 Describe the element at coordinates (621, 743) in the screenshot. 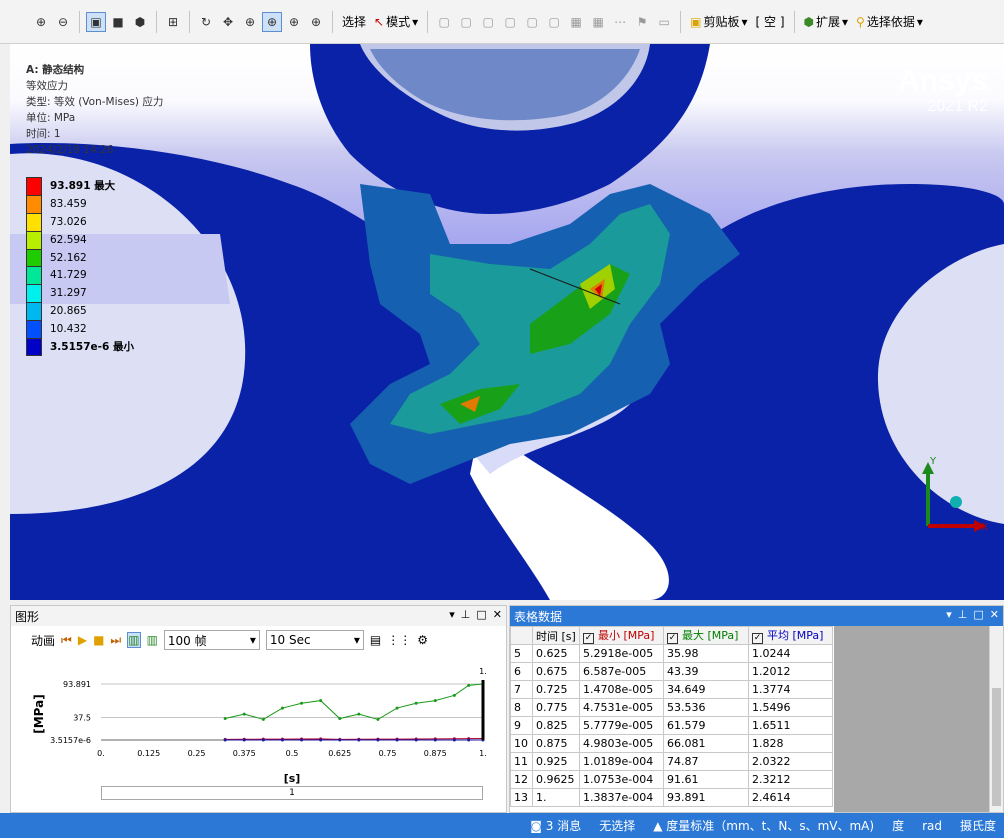

I see `table-cell: 4.9803e-005` at that location.